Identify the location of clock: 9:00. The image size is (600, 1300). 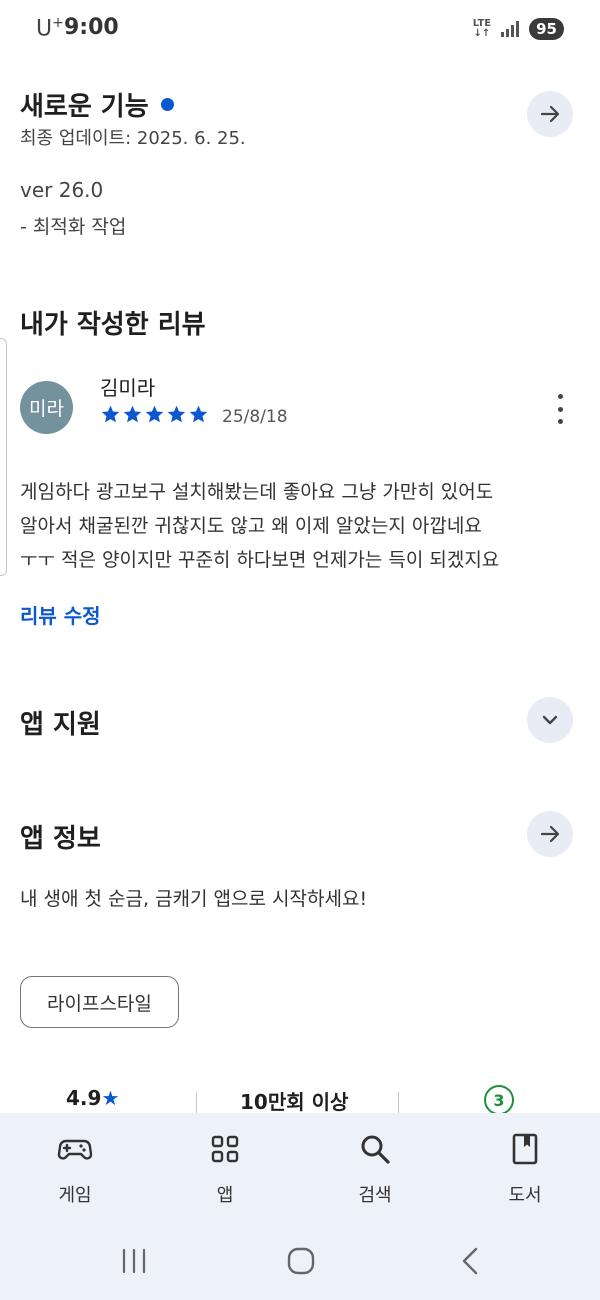
(91, 27).